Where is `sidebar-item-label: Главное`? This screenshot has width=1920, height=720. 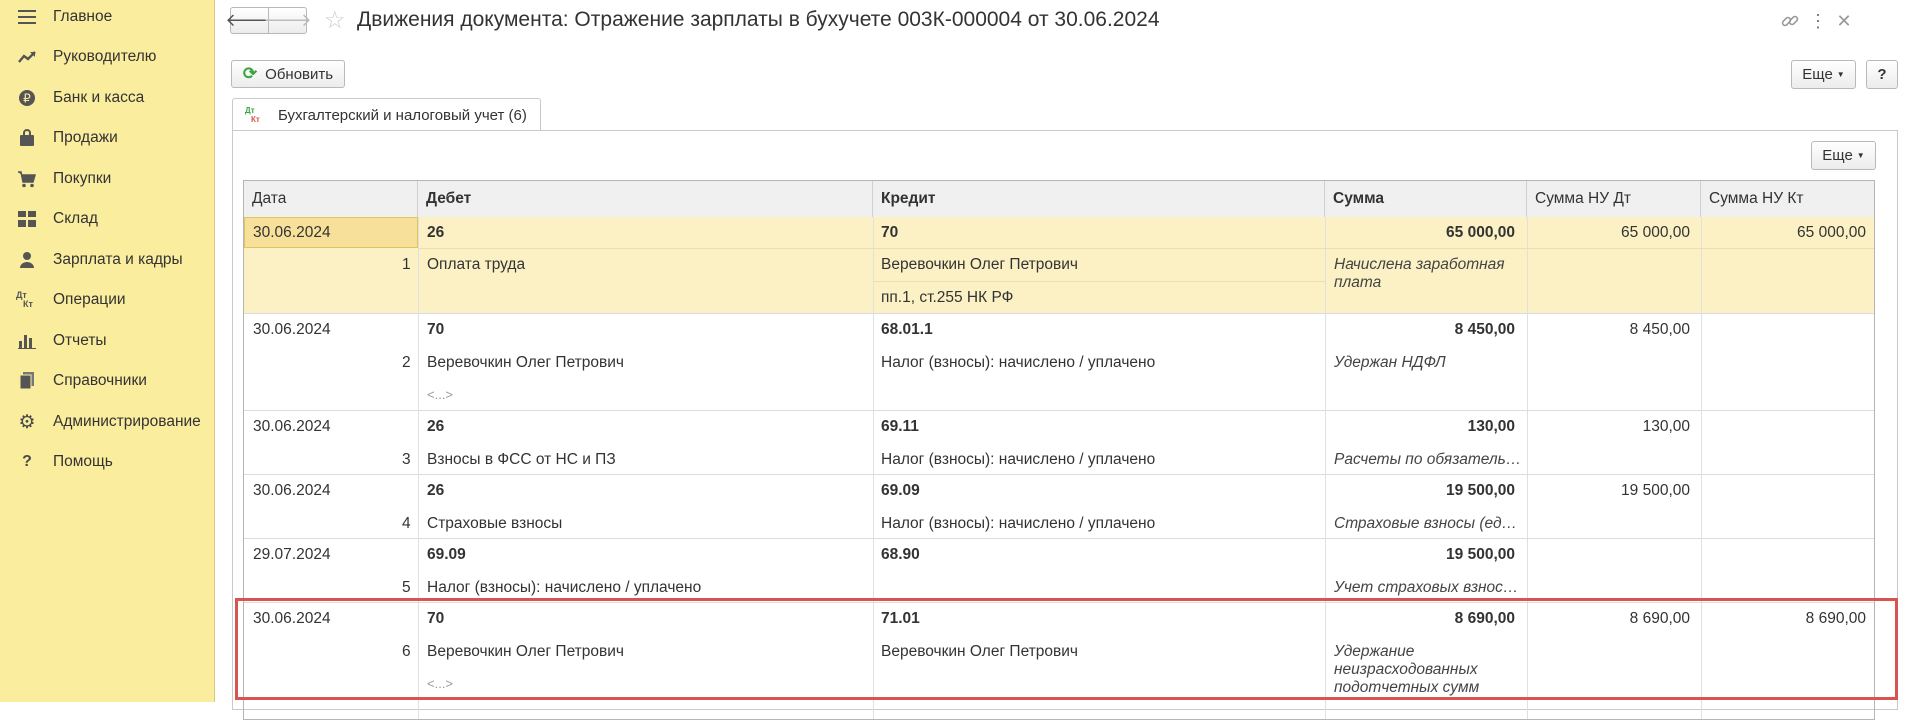 sidebar-item-label: Главное is located at coordinates (83, 16).